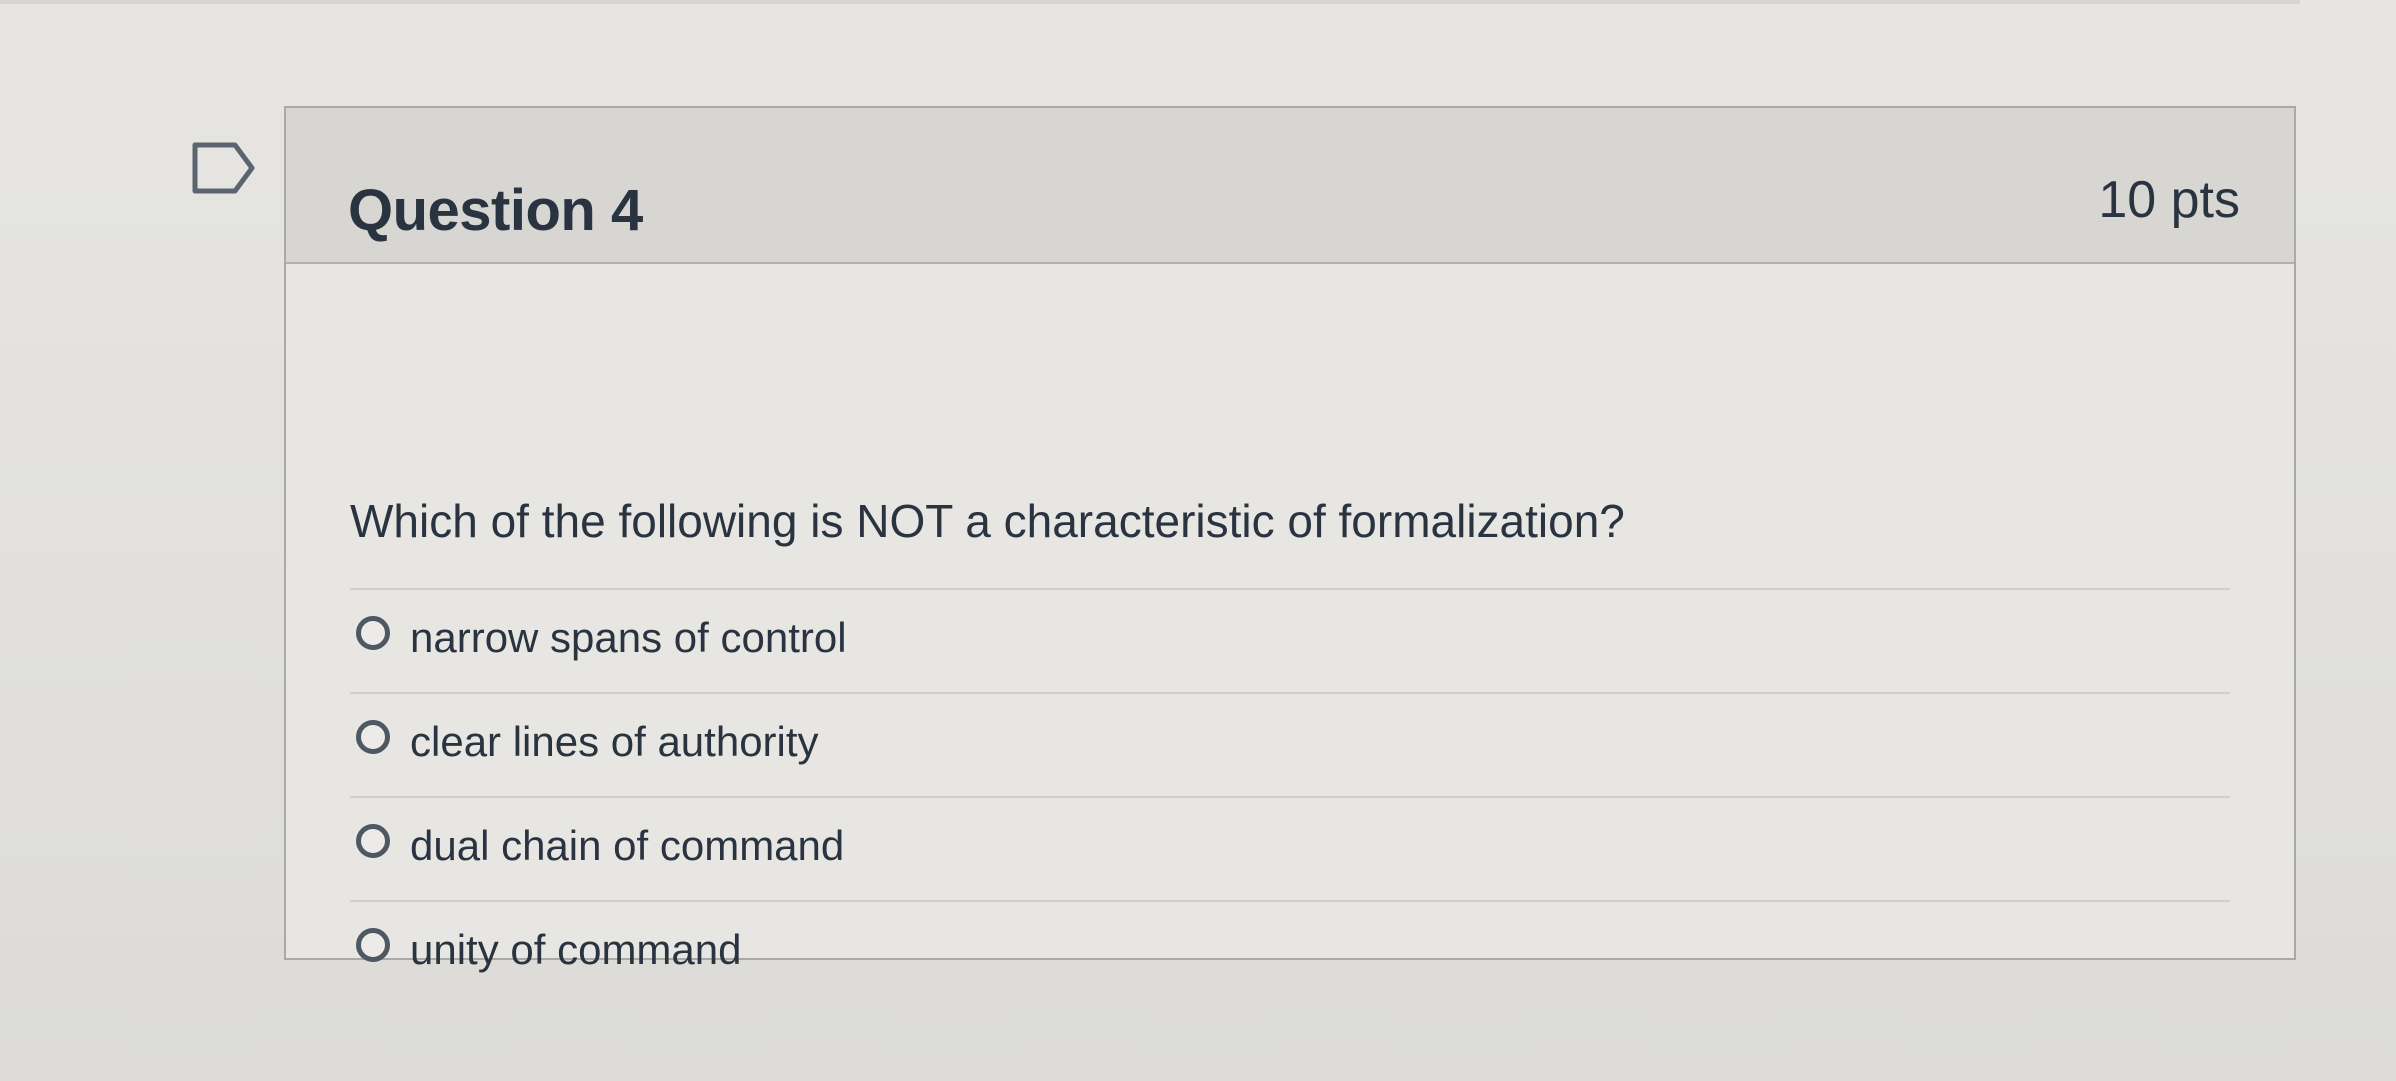  What do you see at coordinates (627, 846) in the screenshot?
I see `answer-label: dual chain of command` at bounding box center [627, 846].